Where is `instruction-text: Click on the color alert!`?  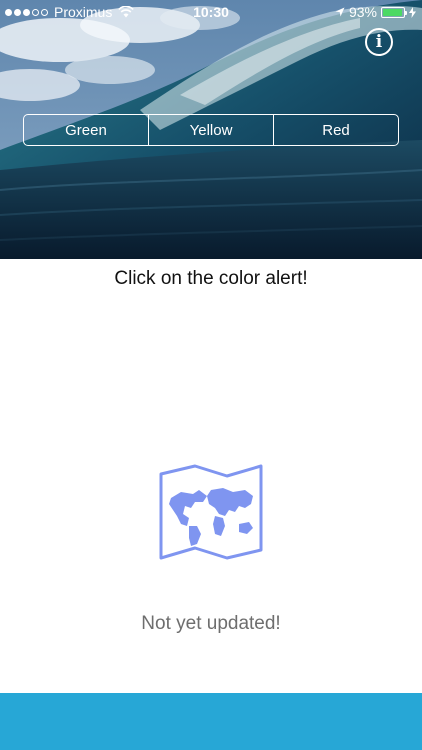 instruction-text: Click on the color alert! is located at coordinates (211, 278).